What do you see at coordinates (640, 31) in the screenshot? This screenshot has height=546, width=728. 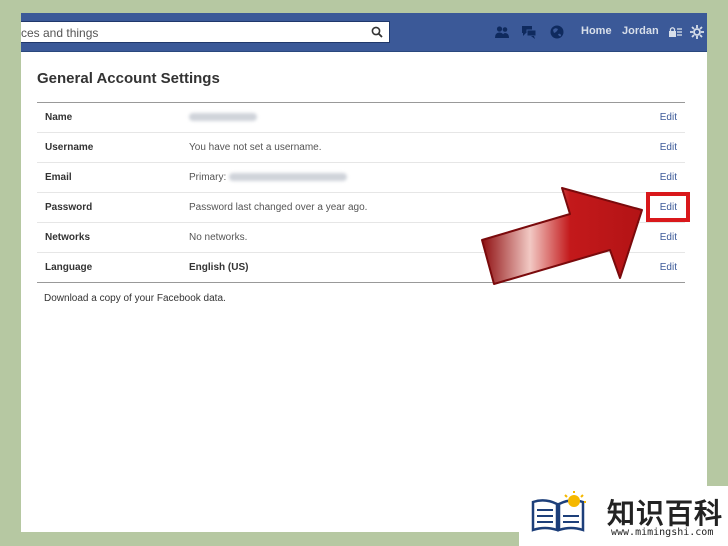 I see `profile-link: Jordan` at bounding box center [640, 31].